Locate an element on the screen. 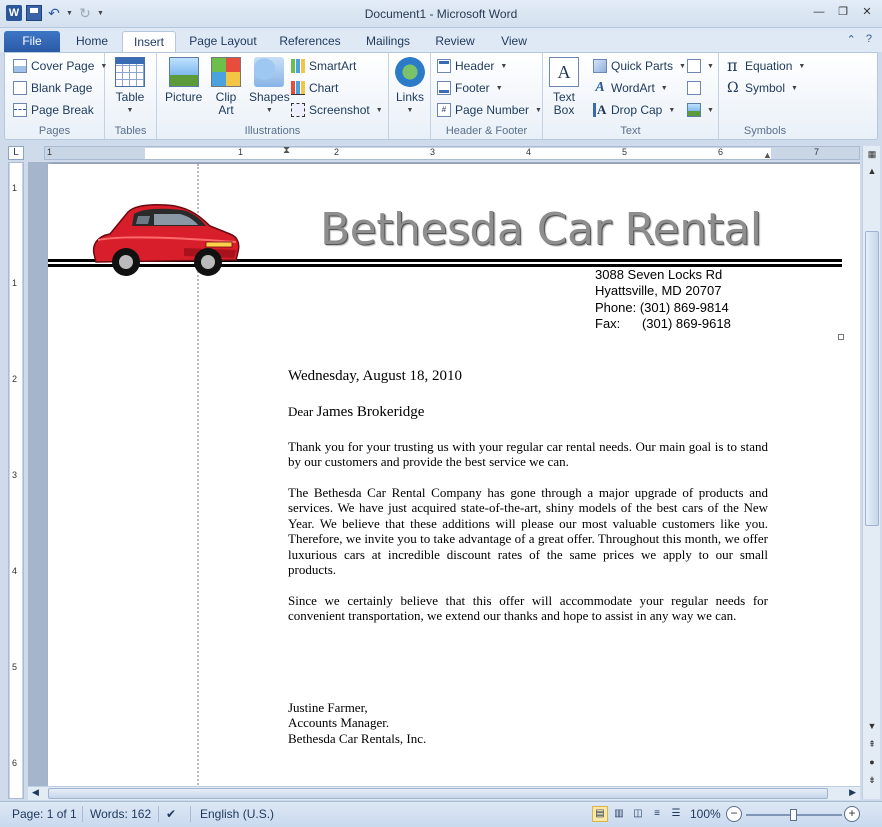  ruler-number: 1 is located at coordinates (50, 152).